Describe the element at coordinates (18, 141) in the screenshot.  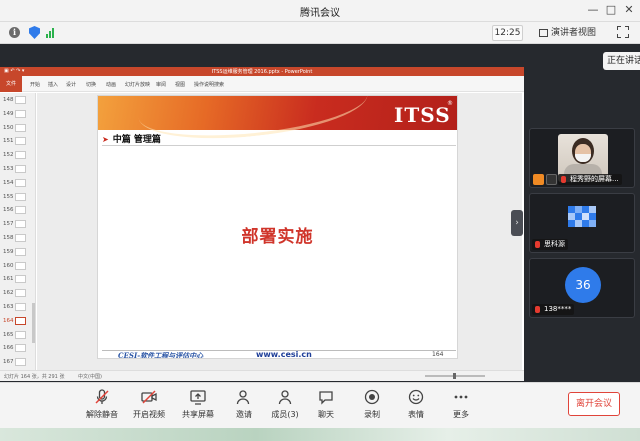
I see `slide-thumbnail: 151` at that location.